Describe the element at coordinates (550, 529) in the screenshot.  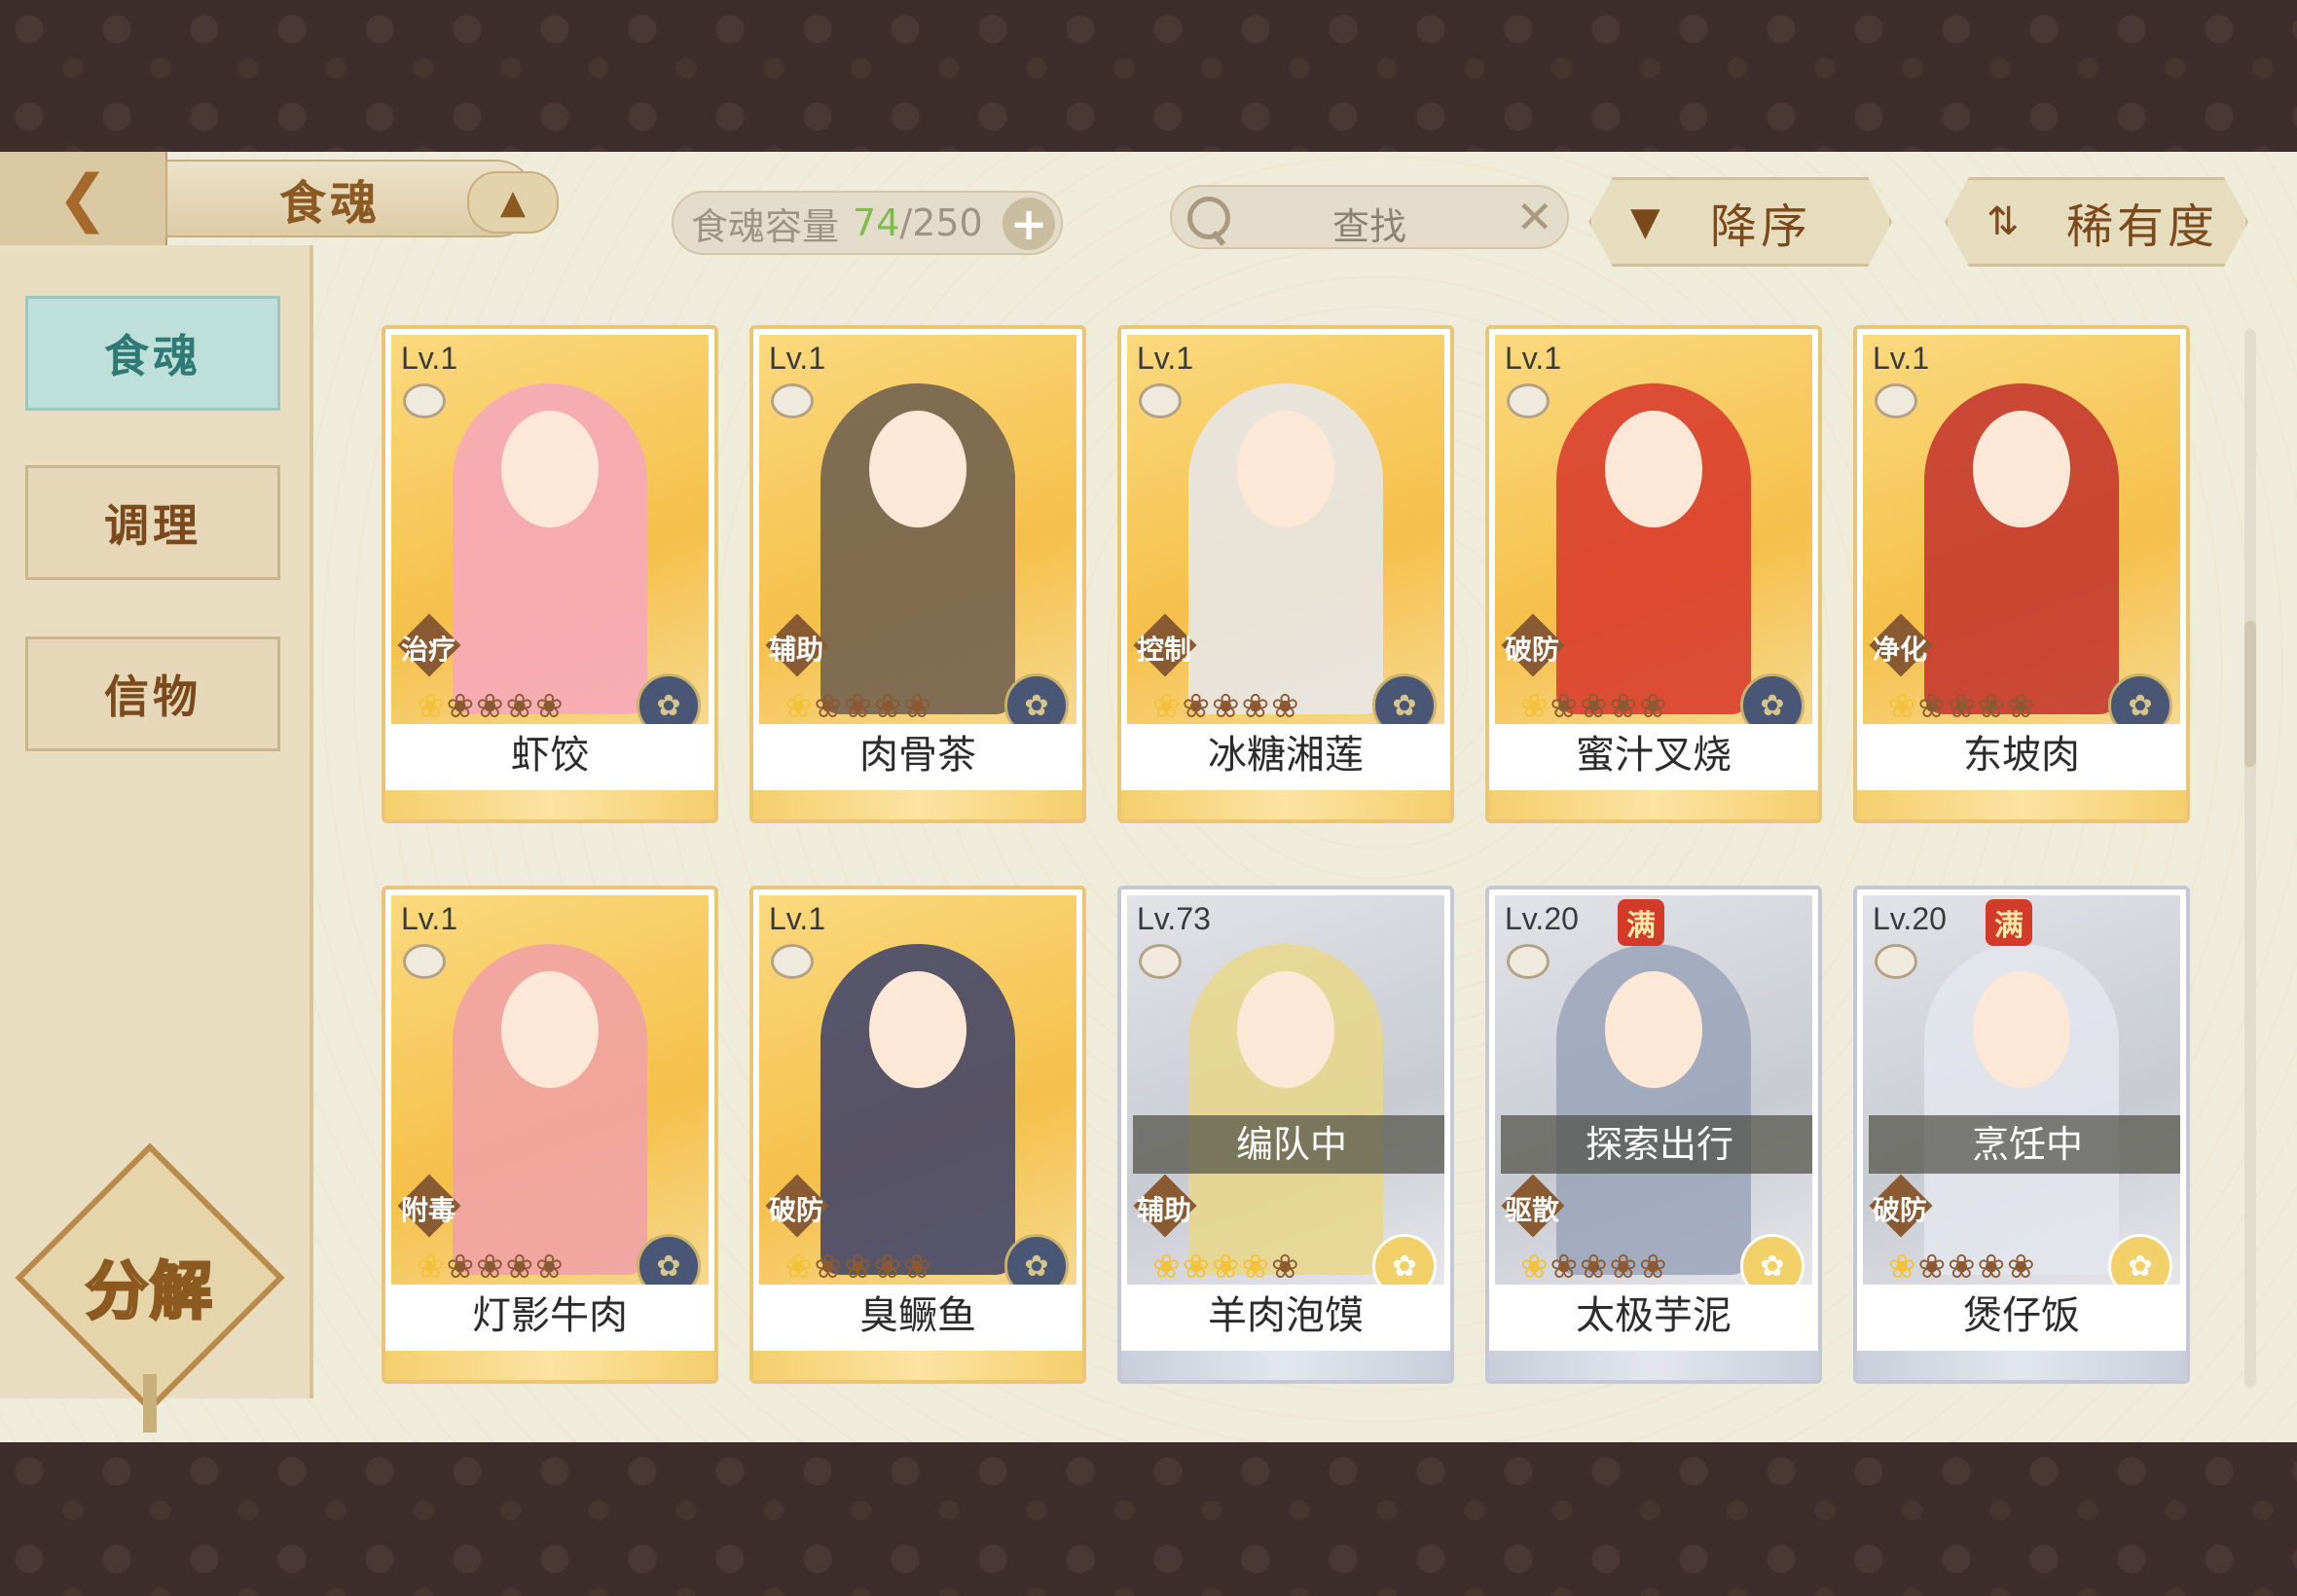
I see `character-portrait: Lv.1 治疗 ❀❀❀❀❀ ✿` at that location.